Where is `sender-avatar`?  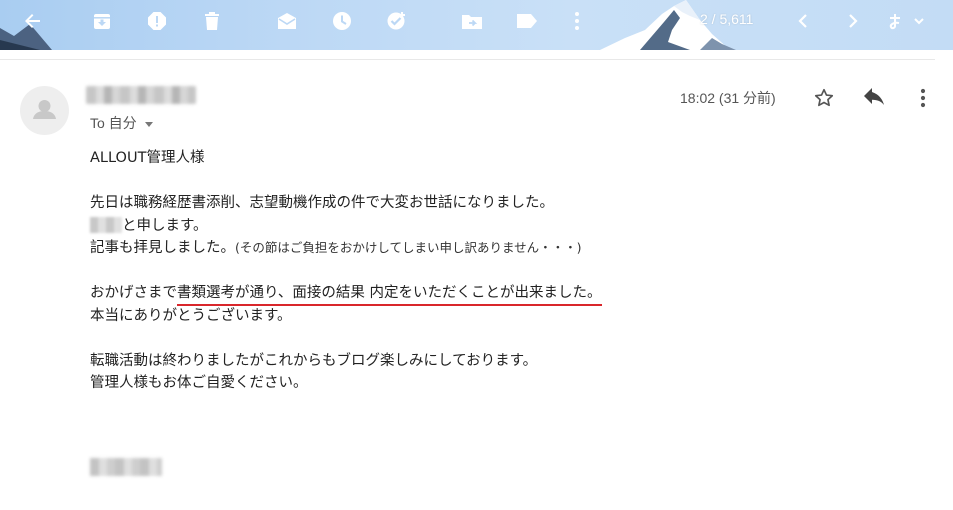
sender-avatar is located at coordinates (44, 110).